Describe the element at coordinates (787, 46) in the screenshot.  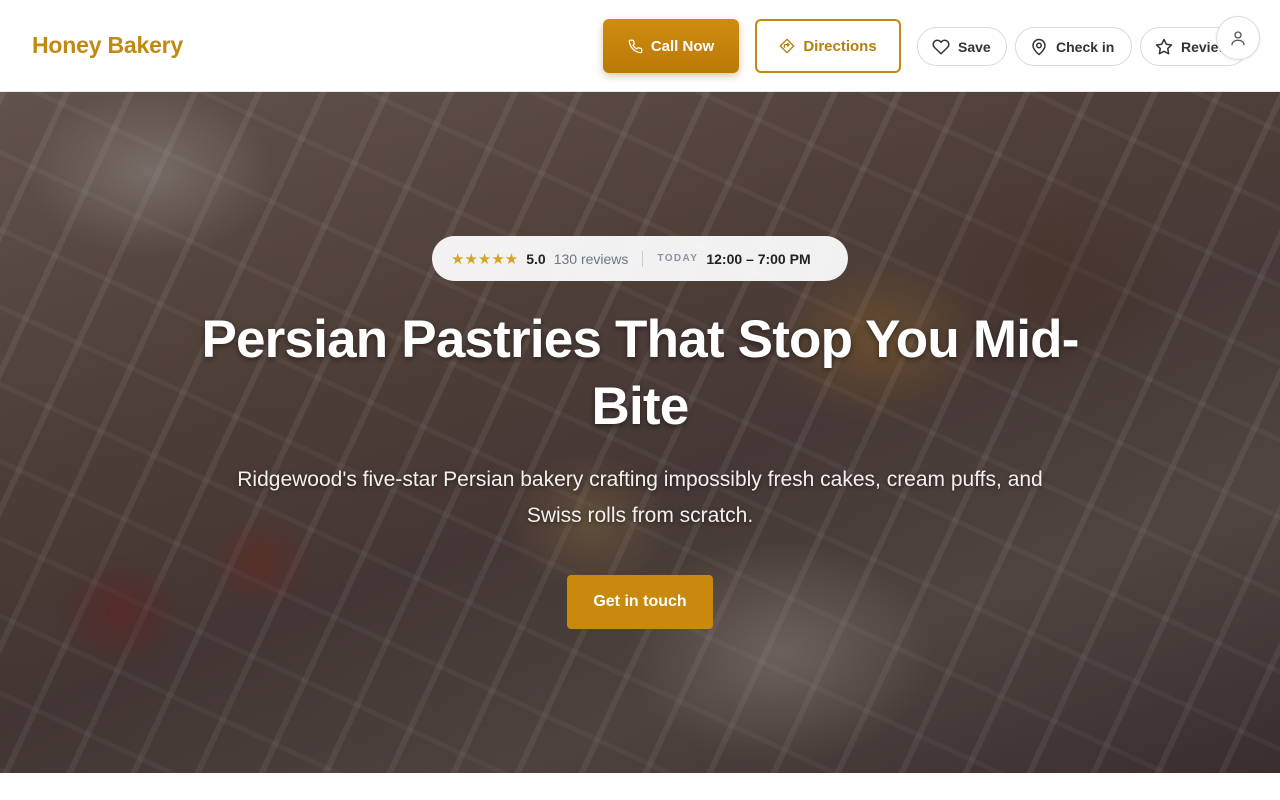
I see `directions-icon` at that location.